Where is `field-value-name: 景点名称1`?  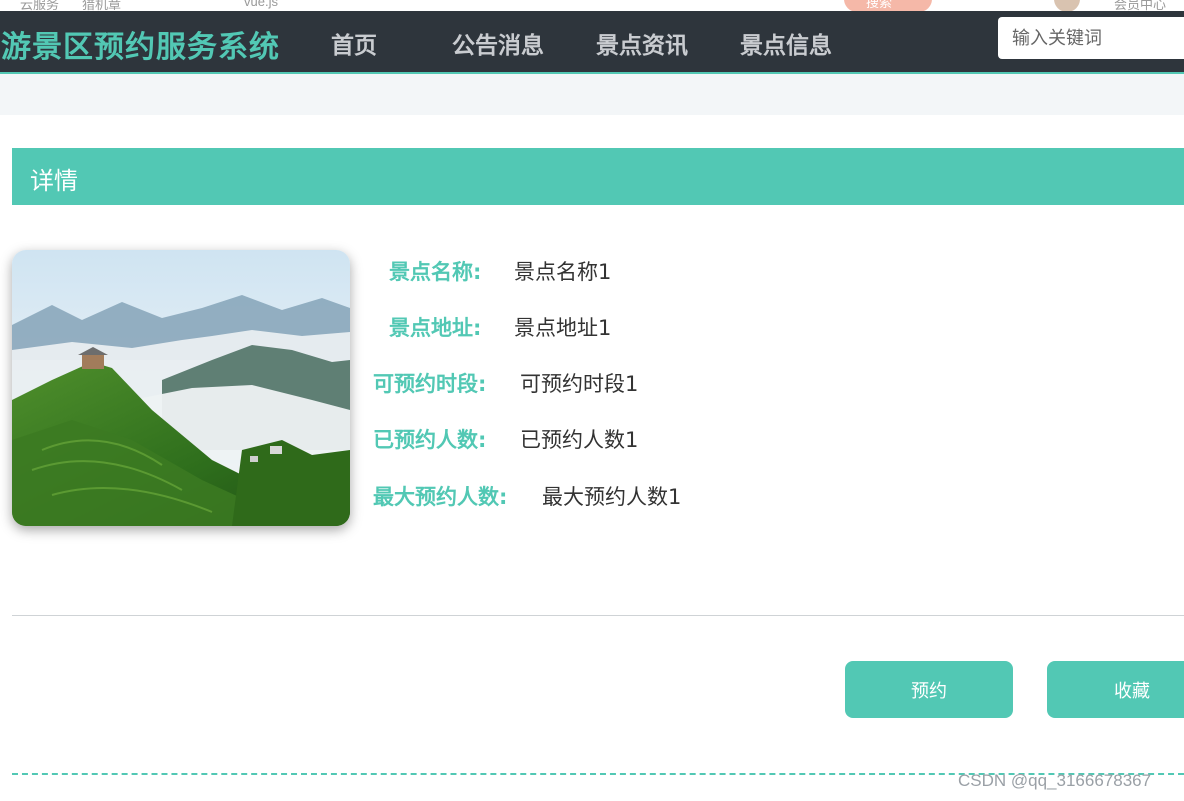 field-value-name: 景点名称1 is located at coordinates (563, 272).